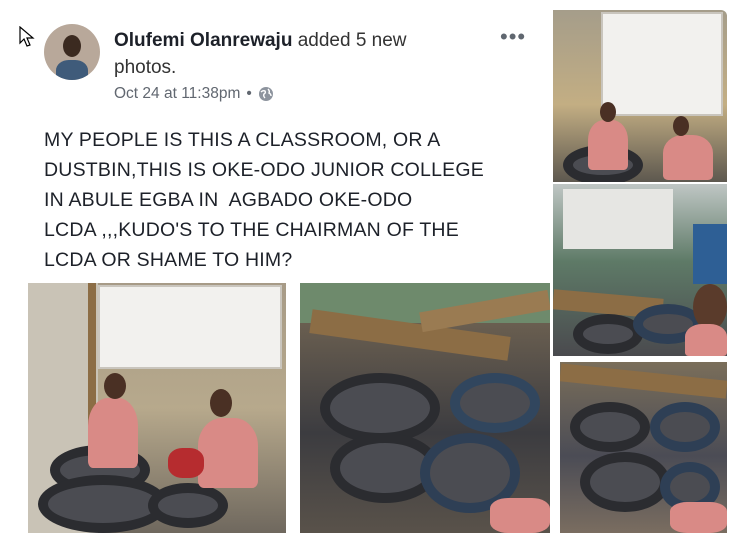 The height and width of the screenshot is (550, 744). What do you see at coordinates (72, 52) in the screenshot?
I see `author-avatar` at bounding box center [72, 52].